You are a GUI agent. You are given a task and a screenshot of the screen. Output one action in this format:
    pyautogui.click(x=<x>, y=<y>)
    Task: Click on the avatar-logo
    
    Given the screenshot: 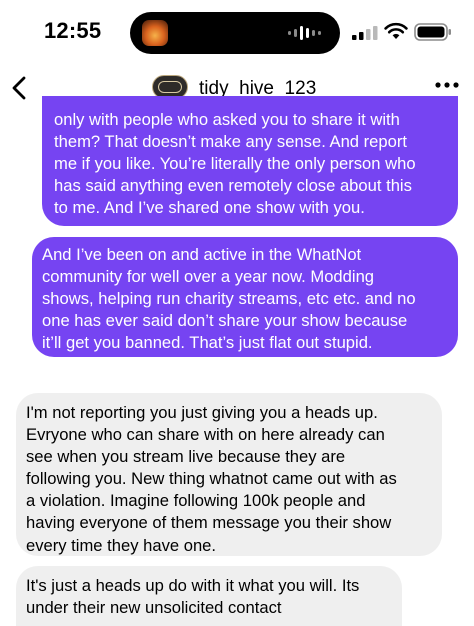 What is the action you would take?
    pyautogui.click(x=170, y=87)
    